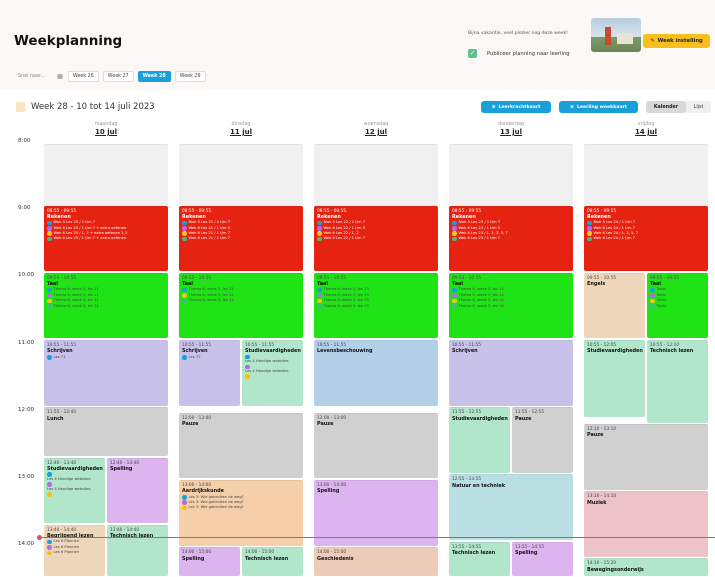 This screenshot has height=577, width=715. Describe the element at coordinates (479, 238) in the screenshot. I see `lesson-item-text: Wek 6 Les 23 / 1 t/m 7` at that location.